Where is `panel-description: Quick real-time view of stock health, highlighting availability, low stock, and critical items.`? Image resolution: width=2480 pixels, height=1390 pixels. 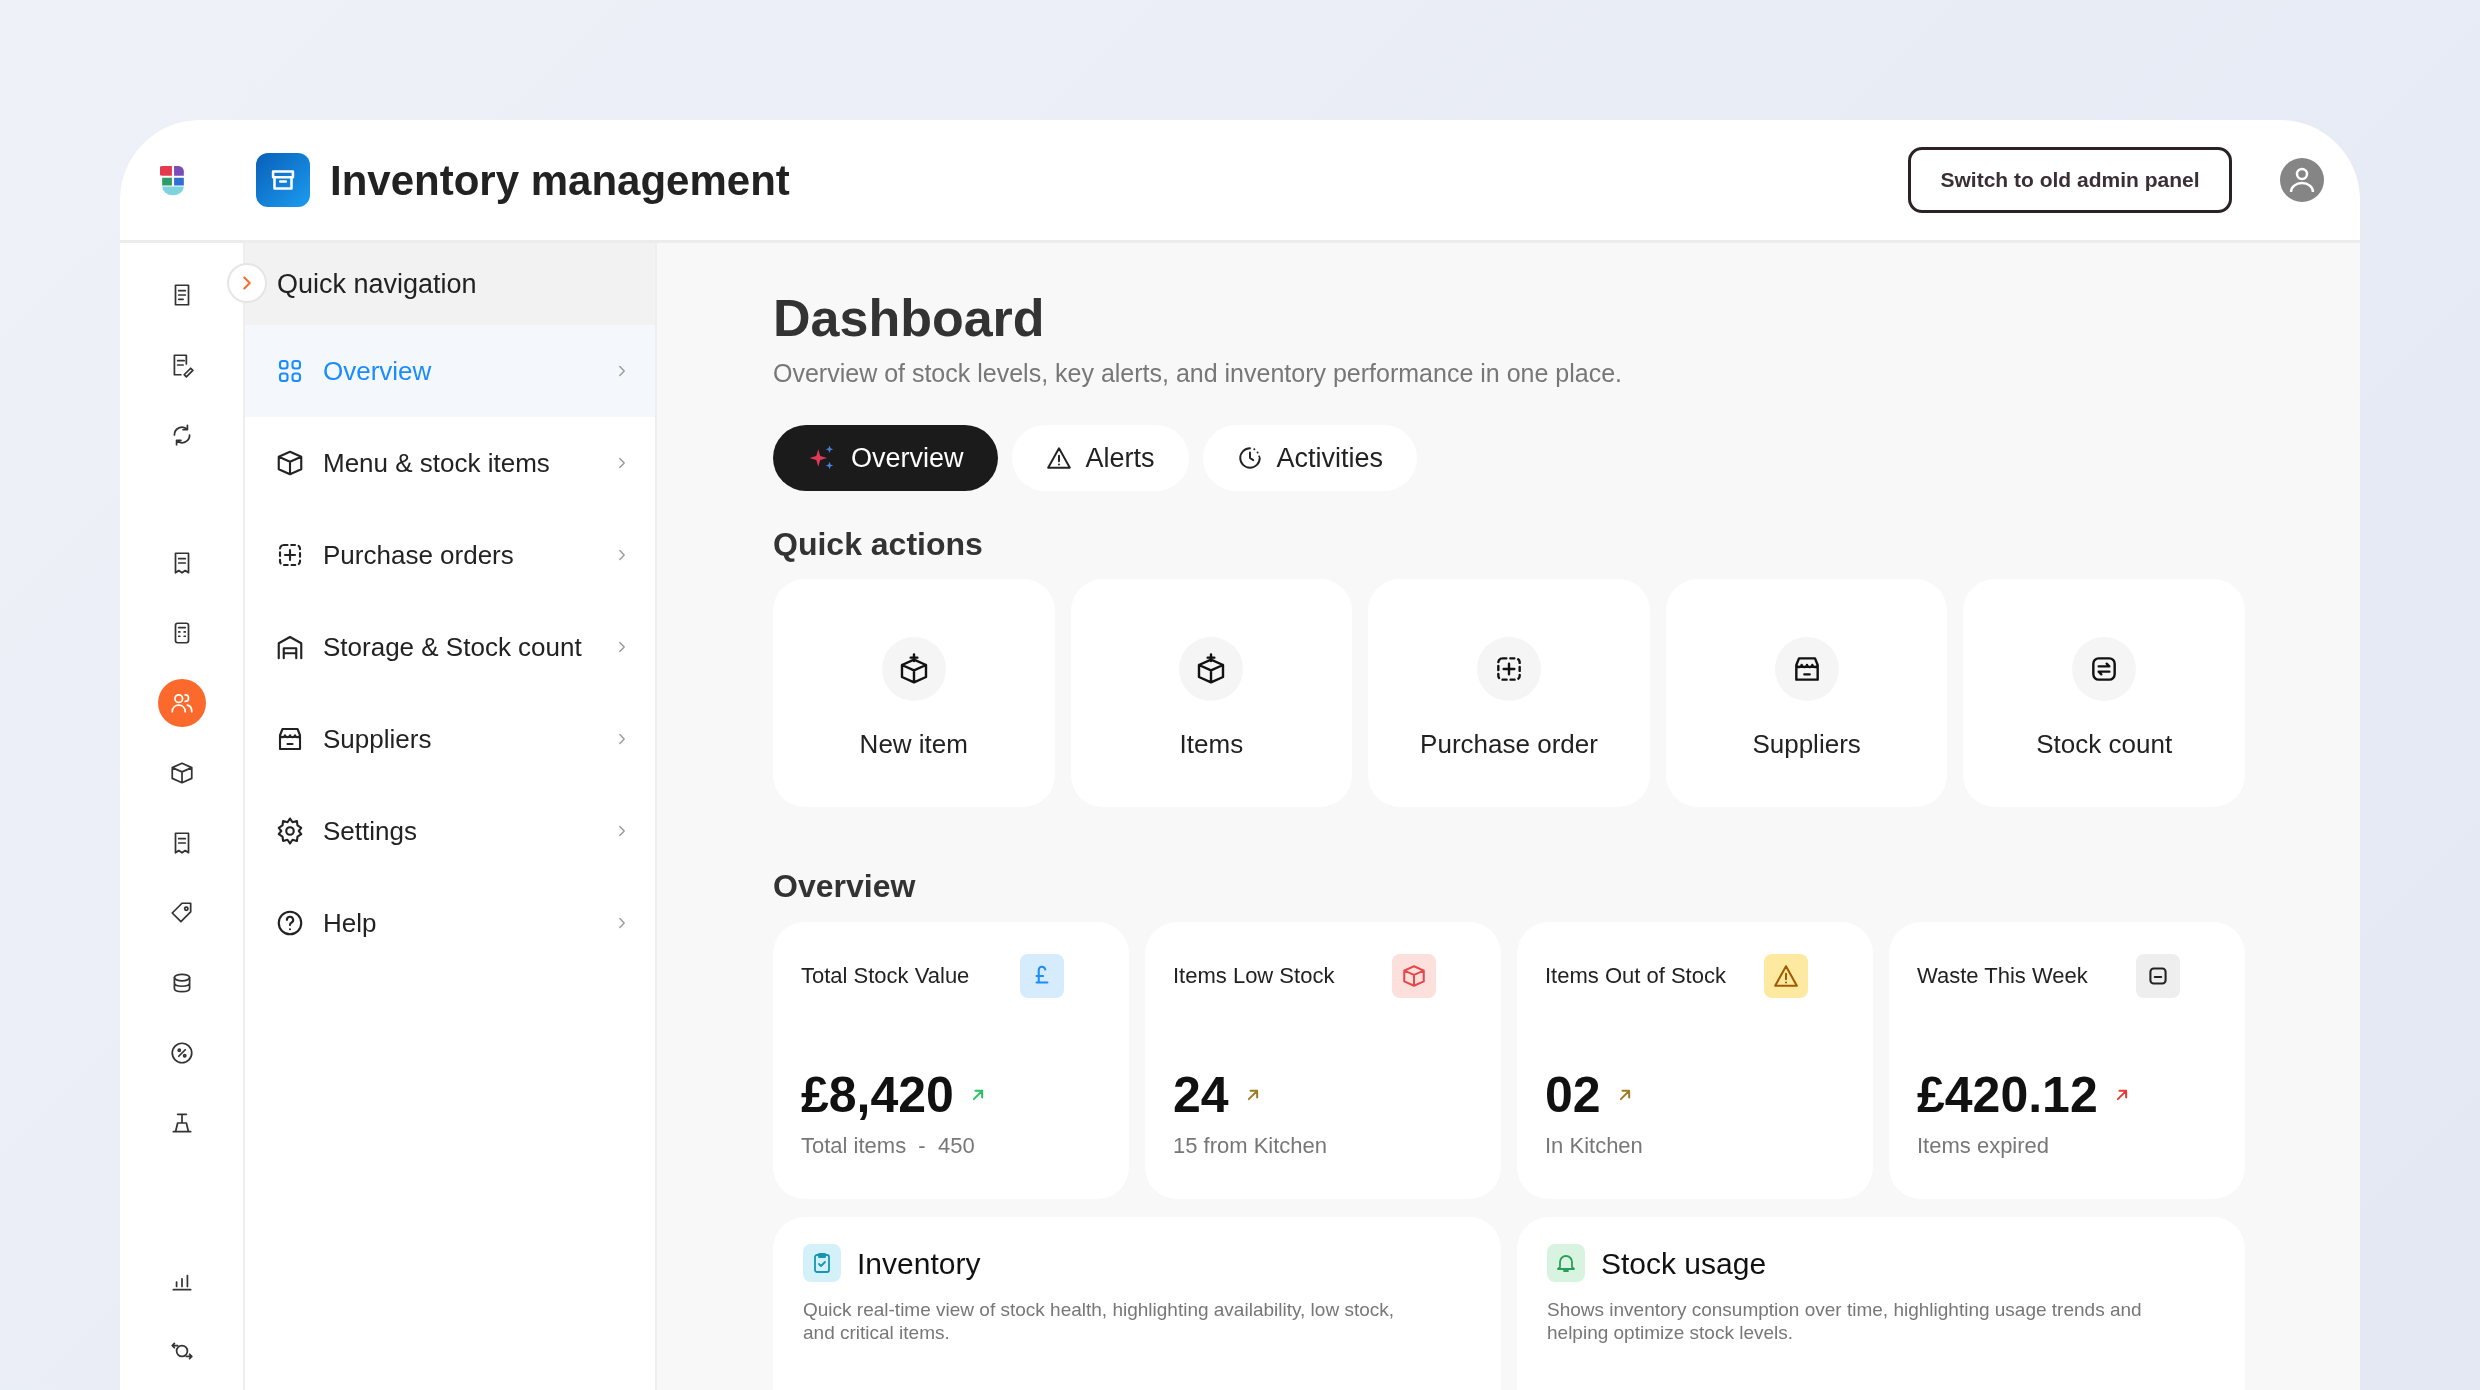 panel-description: Quick real-time view of stock health, highlighting availability, low stock, and critical items. is located at coordinates (1099, 1320).